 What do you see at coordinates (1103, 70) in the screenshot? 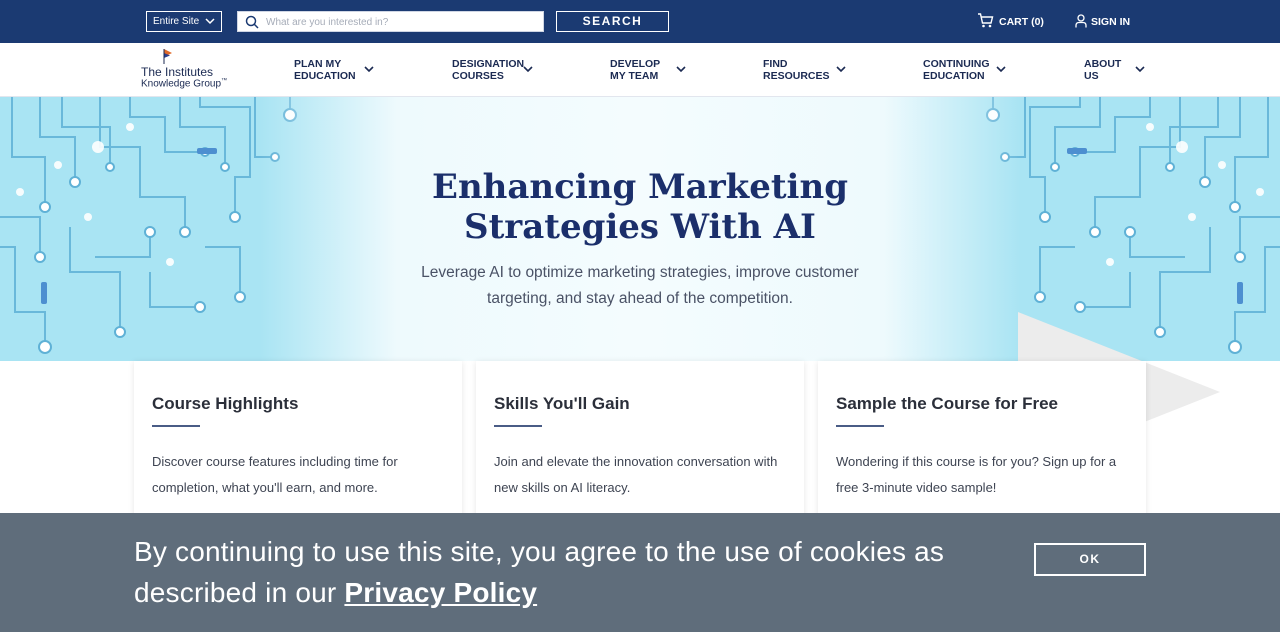
I see `nav-label: ABOUT US` at bounding box center [1103, 70].